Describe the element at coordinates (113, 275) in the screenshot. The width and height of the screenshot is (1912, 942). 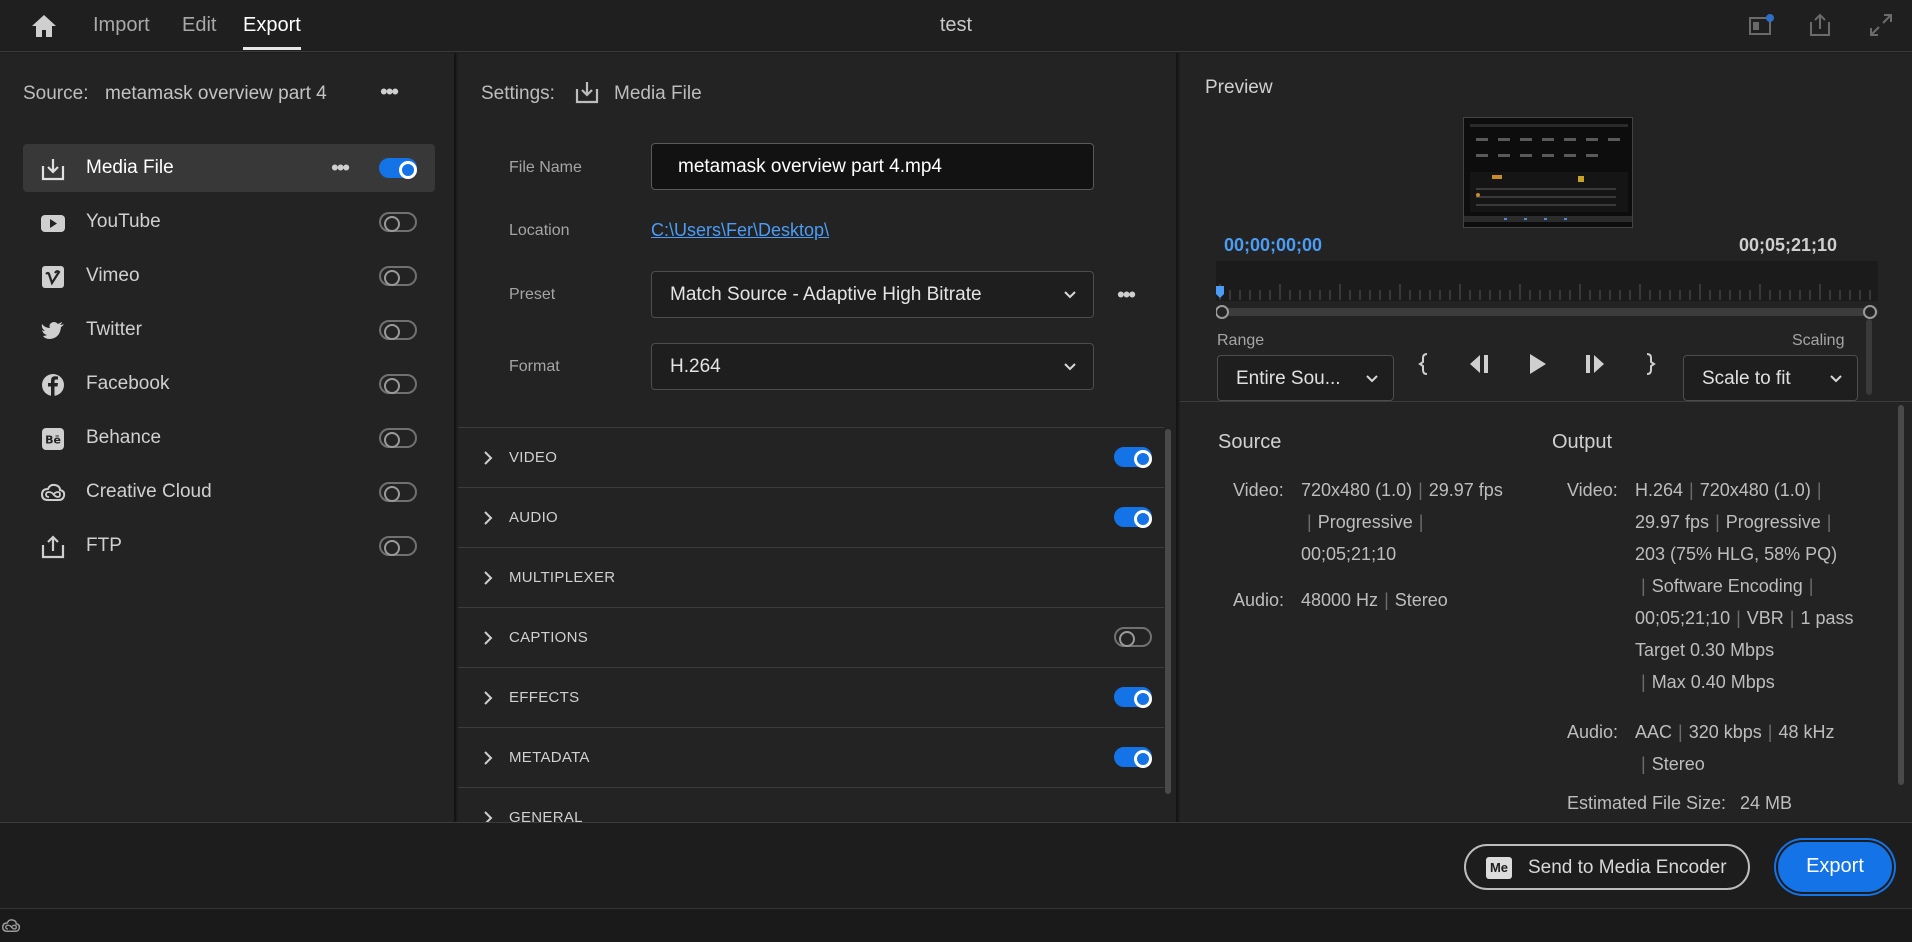
I see `destination-label: Vimeo` at that location.